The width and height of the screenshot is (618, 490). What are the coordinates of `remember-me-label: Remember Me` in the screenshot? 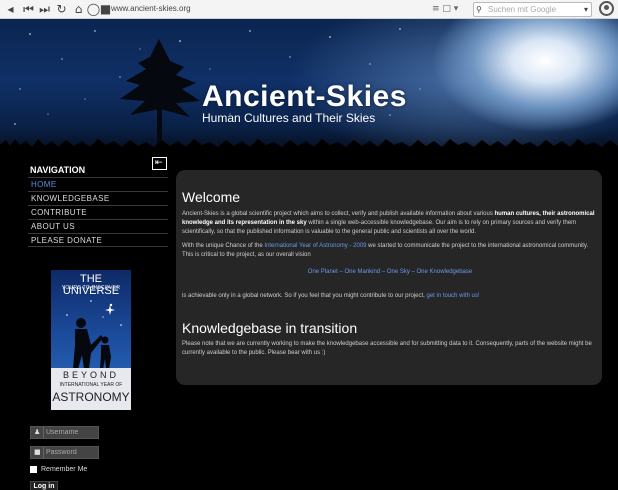 It's located at (64, 469).